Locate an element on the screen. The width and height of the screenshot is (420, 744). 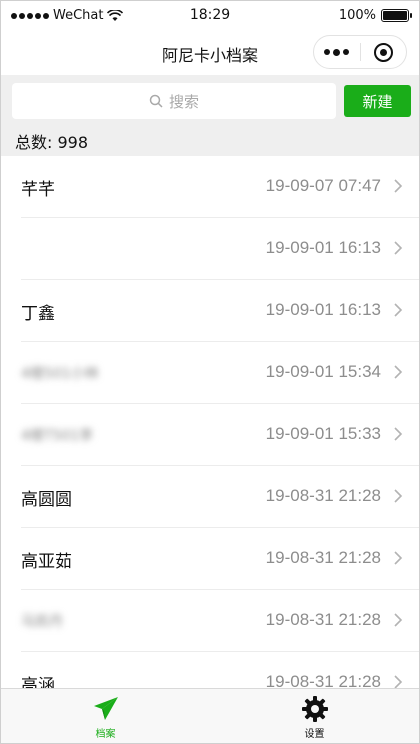
tab-archive-label: 档案 is located at coordinates (105, 734).